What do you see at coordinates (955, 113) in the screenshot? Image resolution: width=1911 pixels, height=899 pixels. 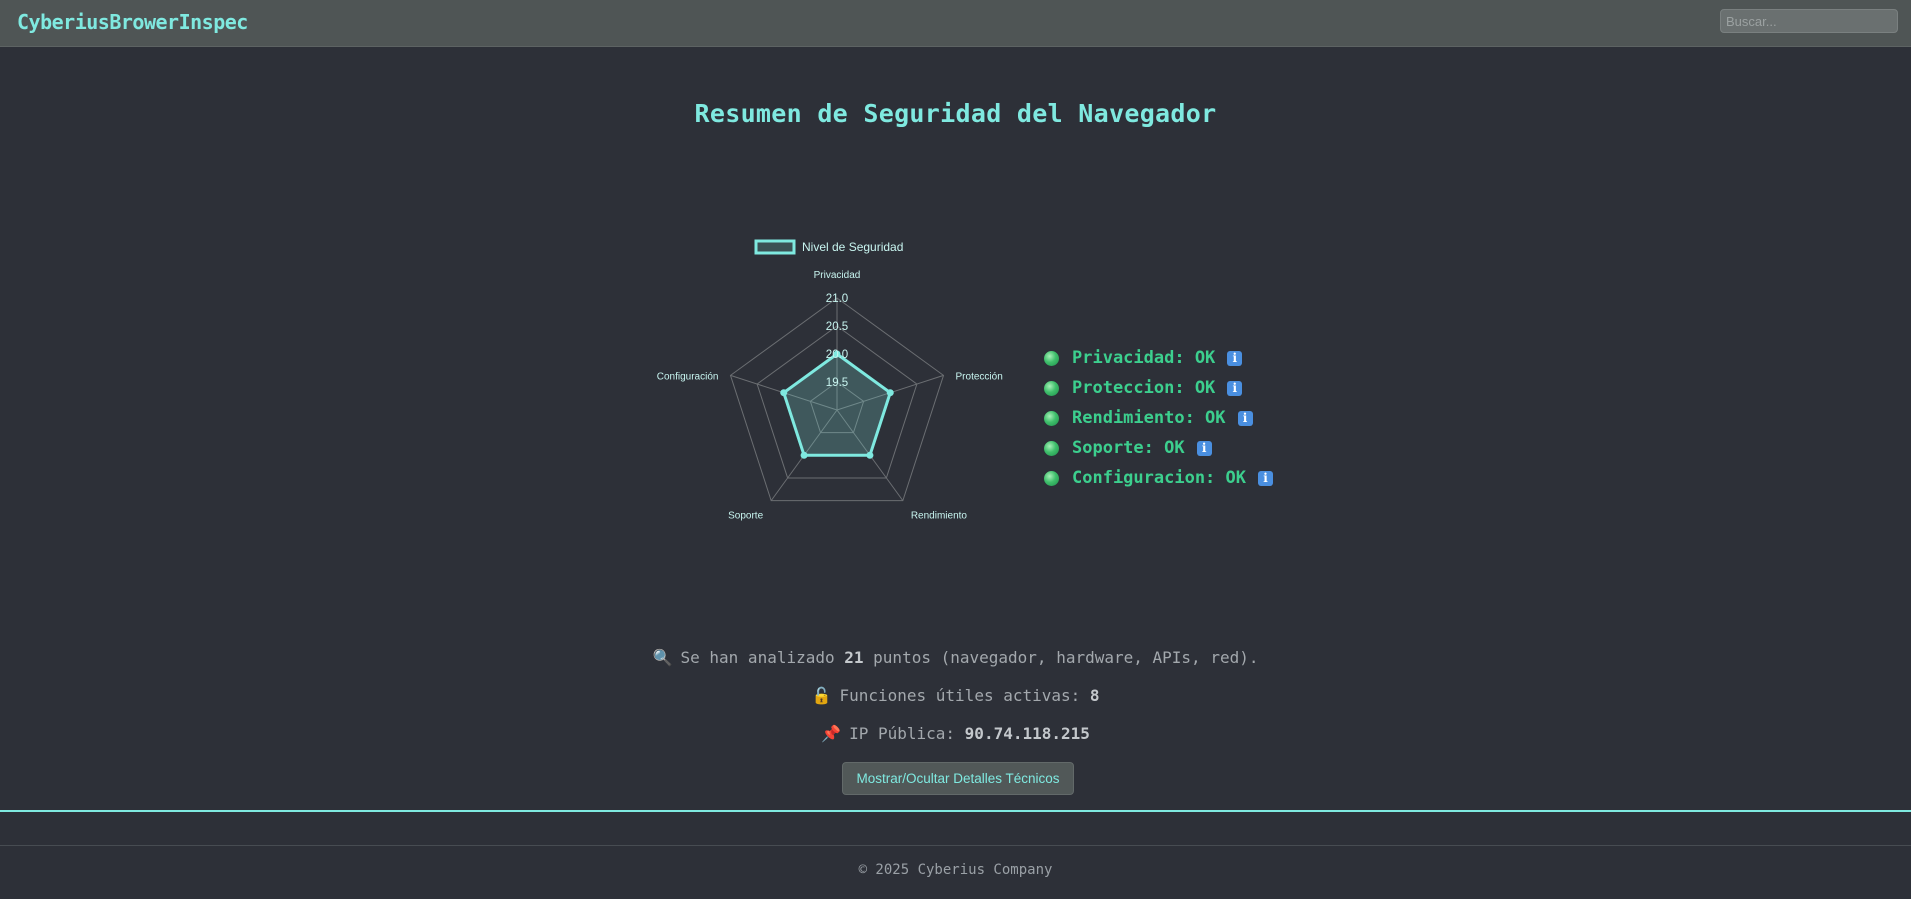 I see `page-title: Resumen de Seguridad del Navegador` at bounding box center [955, 113].